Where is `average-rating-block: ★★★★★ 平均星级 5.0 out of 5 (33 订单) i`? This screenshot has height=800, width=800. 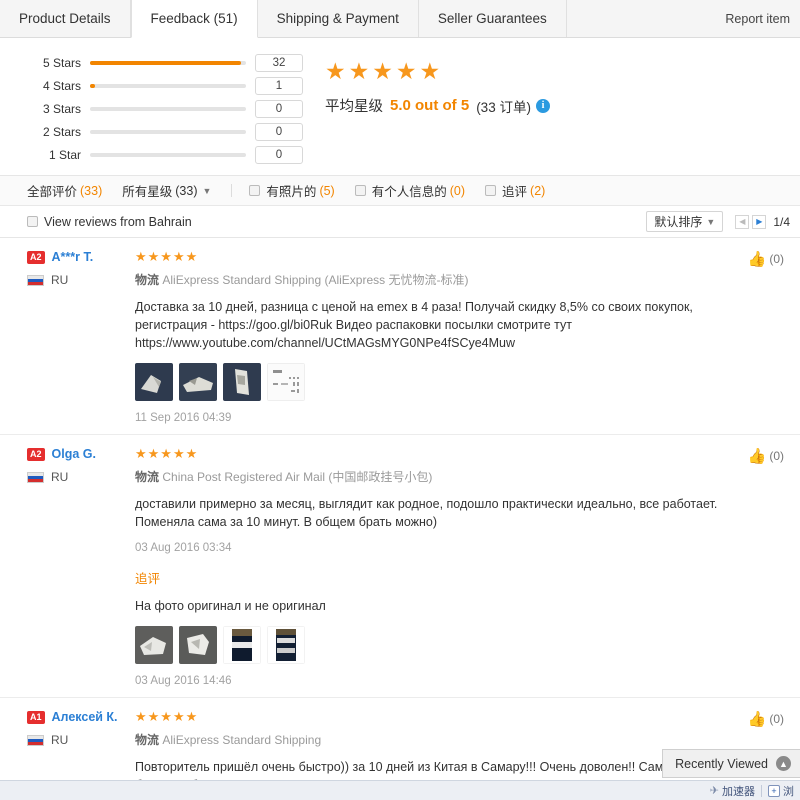 average-rating-block: ★★★★★ 平均星级 5.0 out of 5 (33 订单) i is located at coordinates (437, 88).